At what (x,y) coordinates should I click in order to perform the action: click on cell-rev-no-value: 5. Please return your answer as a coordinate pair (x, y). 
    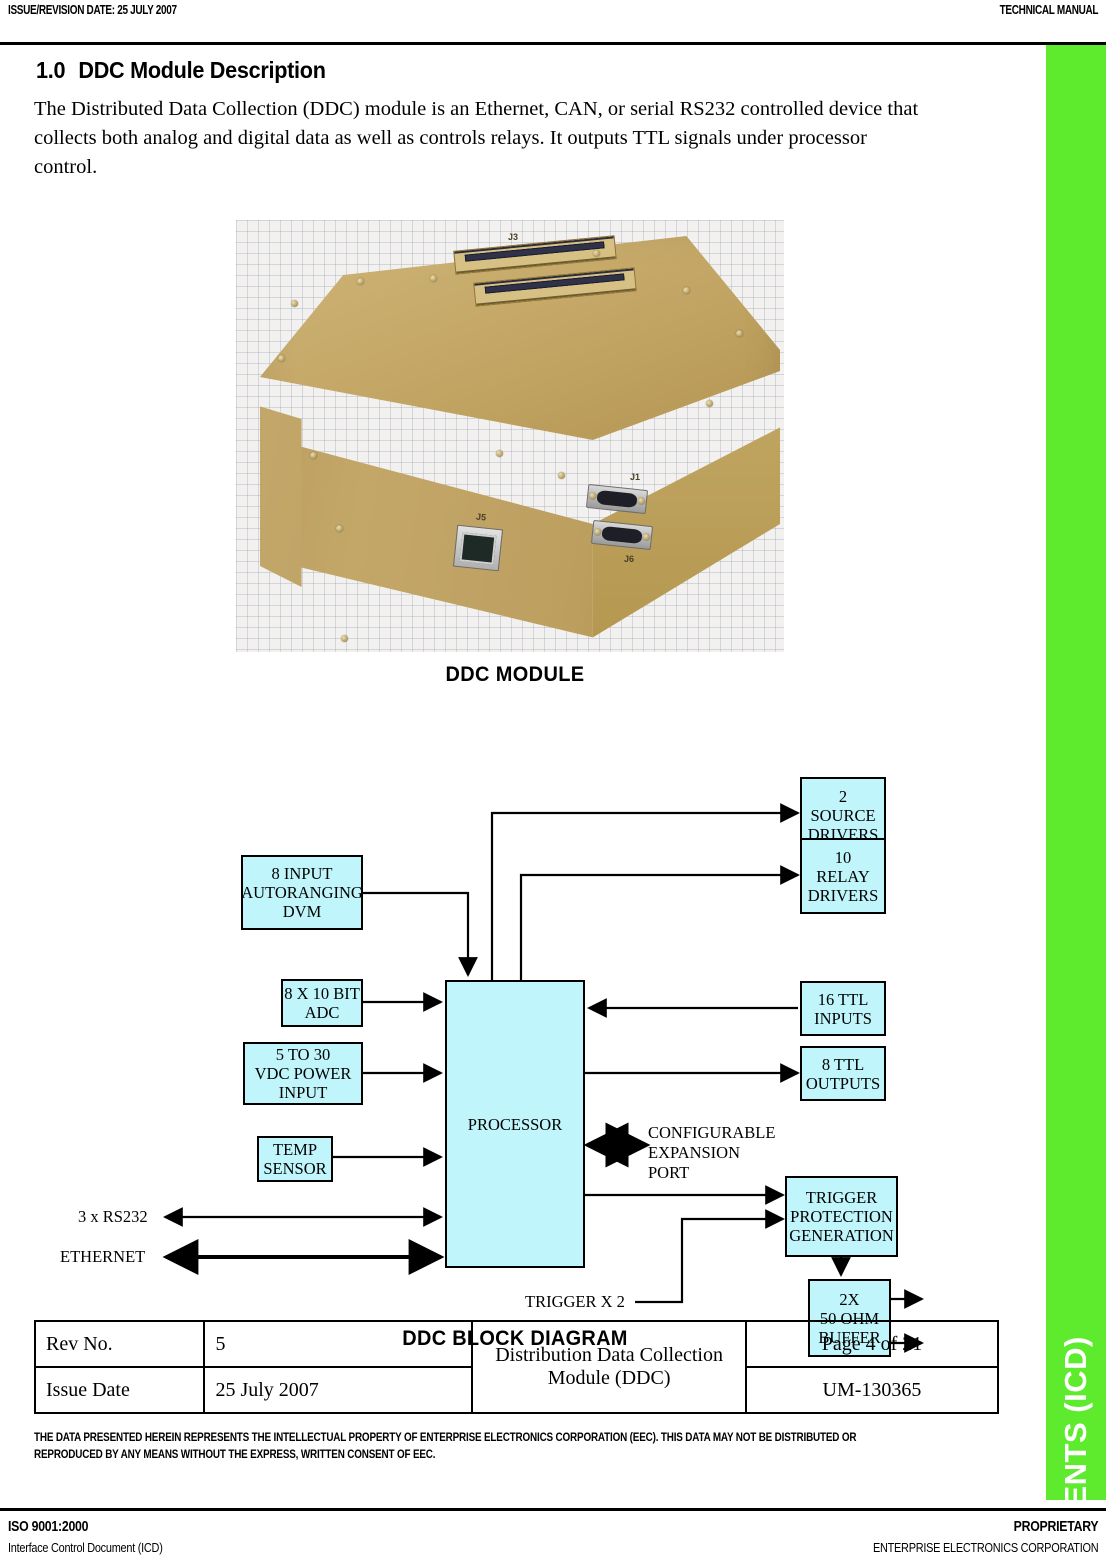
    Looking at the image, I should click on (338, 1344).